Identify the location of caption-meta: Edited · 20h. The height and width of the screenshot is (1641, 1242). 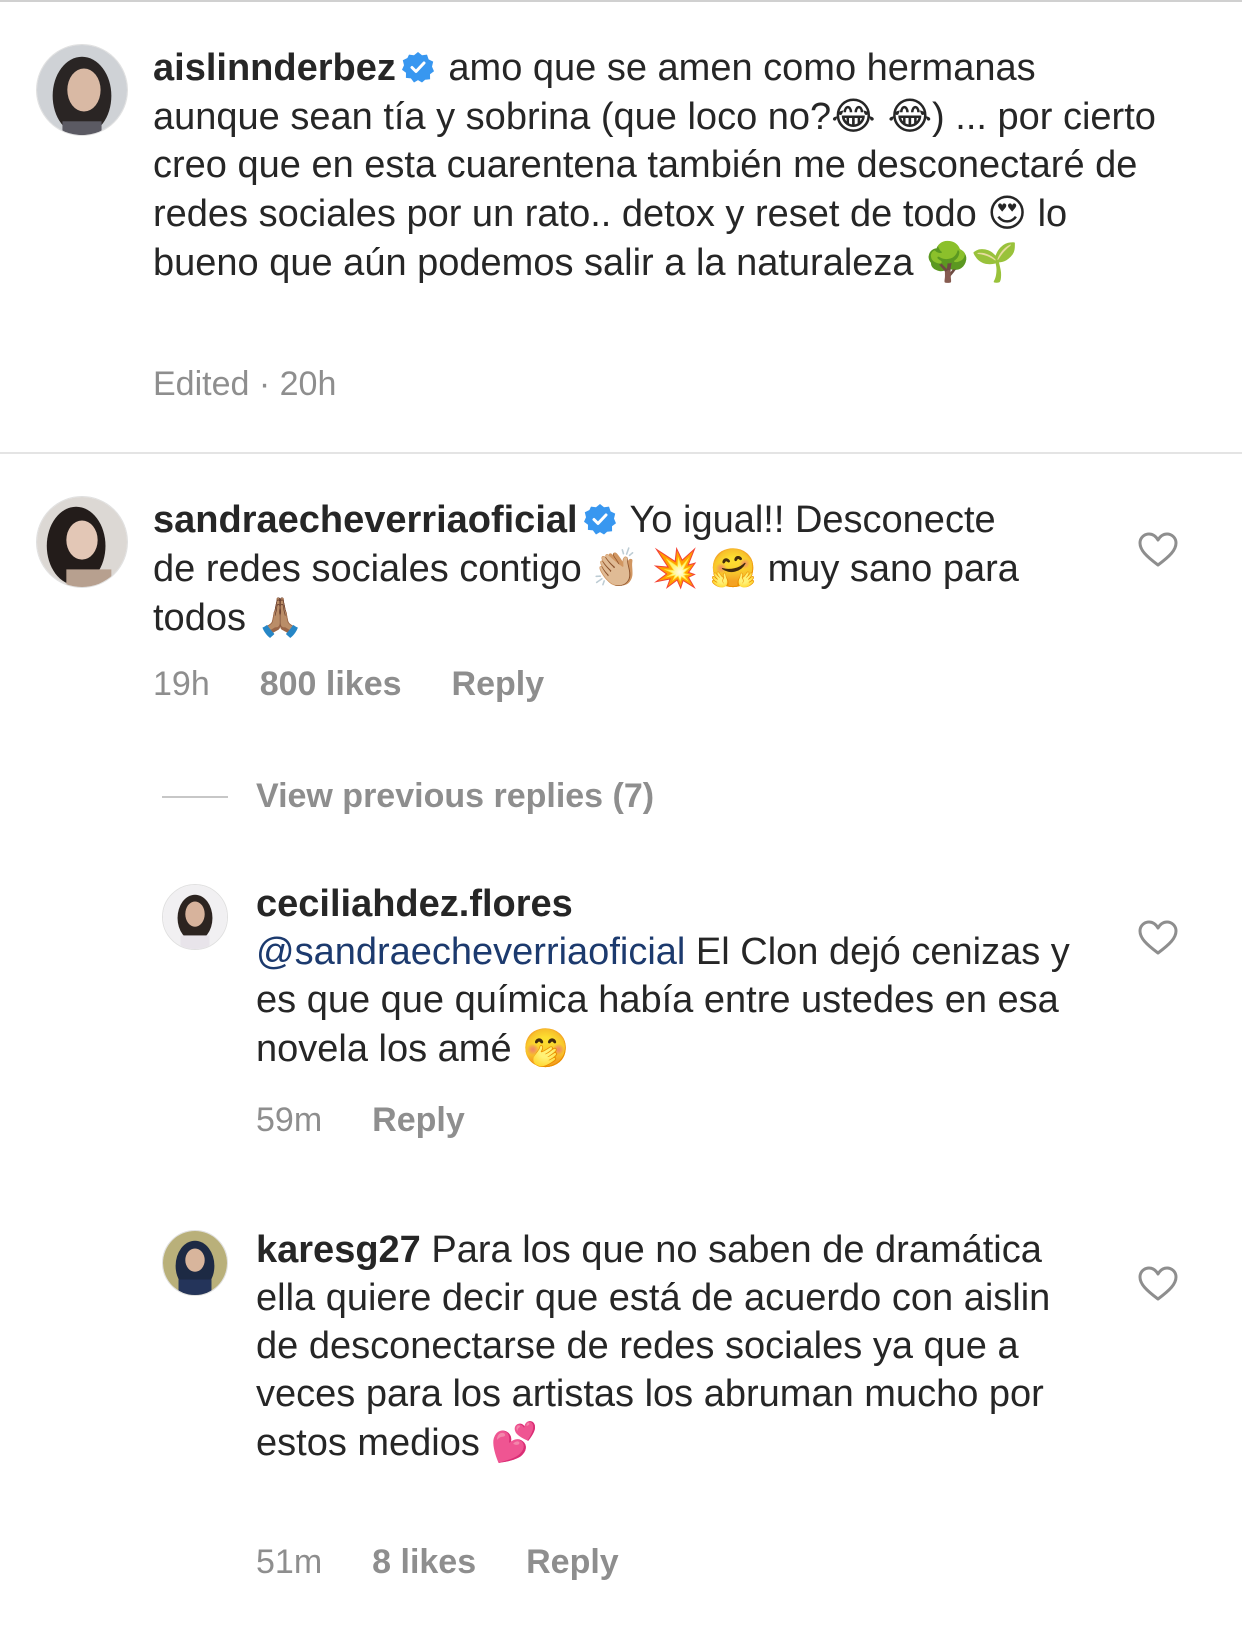
(245, 384).